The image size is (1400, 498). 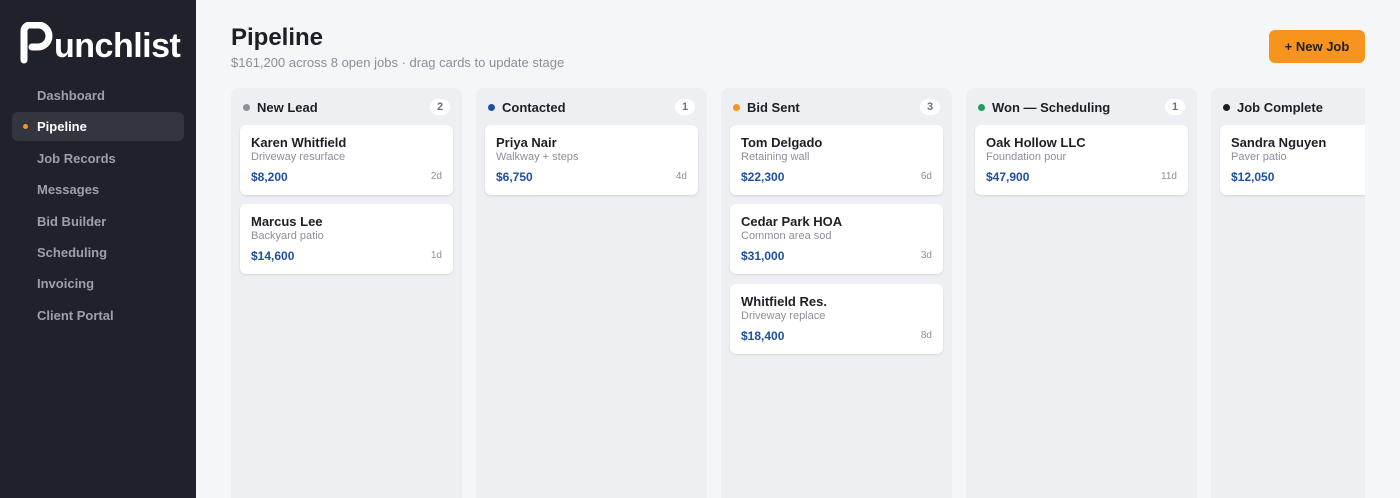 I want to click on sidebar-item-job-records: Job Records, so click(x=98, y=158).